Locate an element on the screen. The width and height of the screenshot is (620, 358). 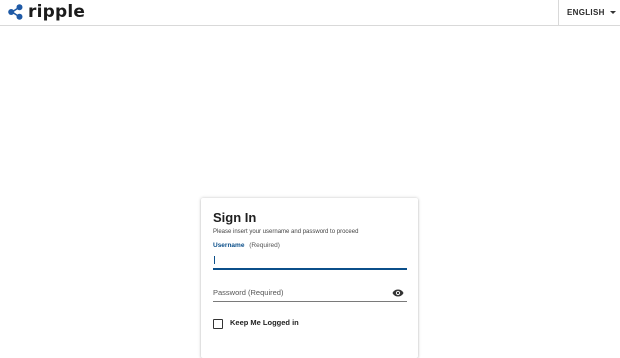
keep-logged-in-checkbox is located at coordinates (218, 324).